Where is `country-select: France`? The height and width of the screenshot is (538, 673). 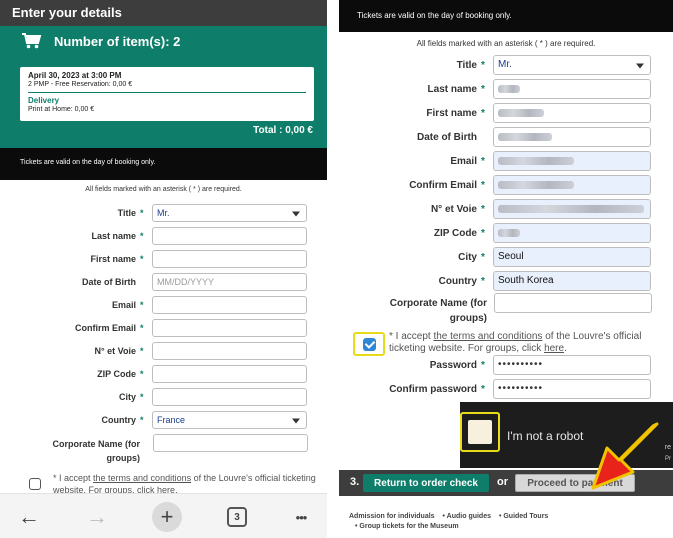 country-select: France is located at coordinates (229, 420).